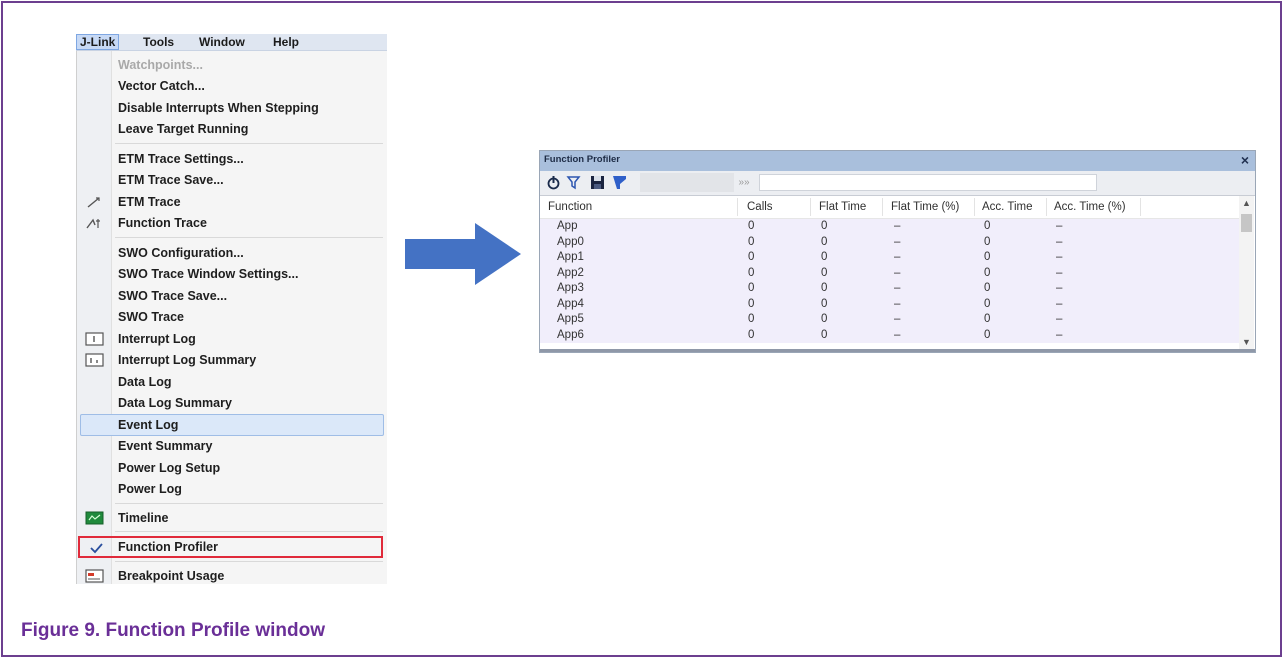 This screenshot has width=1283, height=657. Describe the element at coordinates (1246, 273) in the screenshot. I see `profiler-scrollbar: ▲ ▼` at that location.